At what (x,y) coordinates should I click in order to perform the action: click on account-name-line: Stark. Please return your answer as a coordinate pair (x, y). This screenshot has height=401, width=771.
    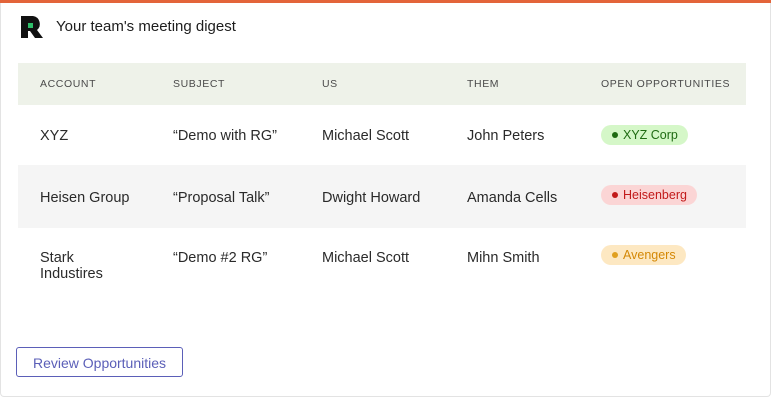
    Looking at the image, I should click on (57, 258).